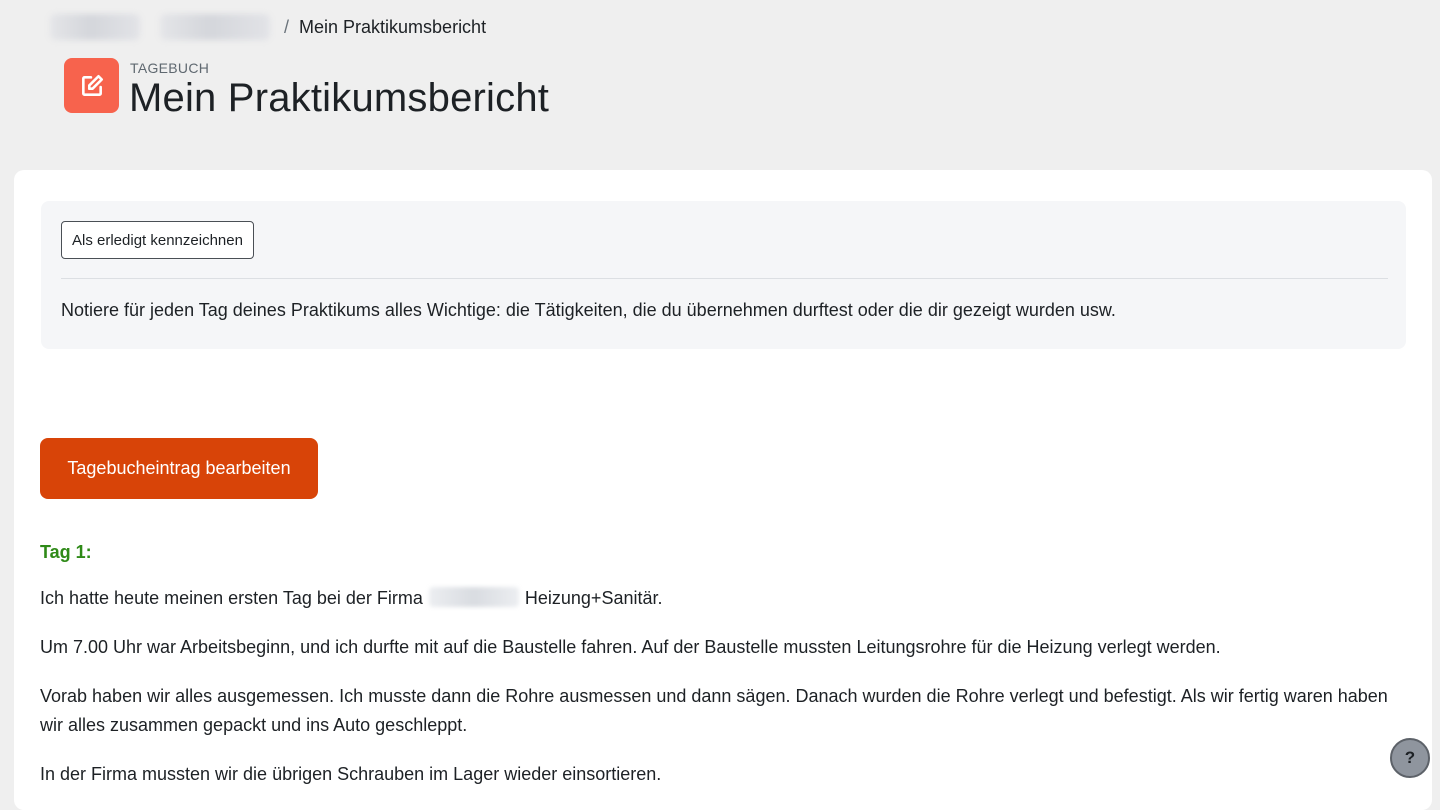 This screenshot has height=810, width=1440. What do you see at coordinates (339, 98) in the screenshot?
I see `page-title: Mein Praktikumsbericht` at bounding box center [339, 98].